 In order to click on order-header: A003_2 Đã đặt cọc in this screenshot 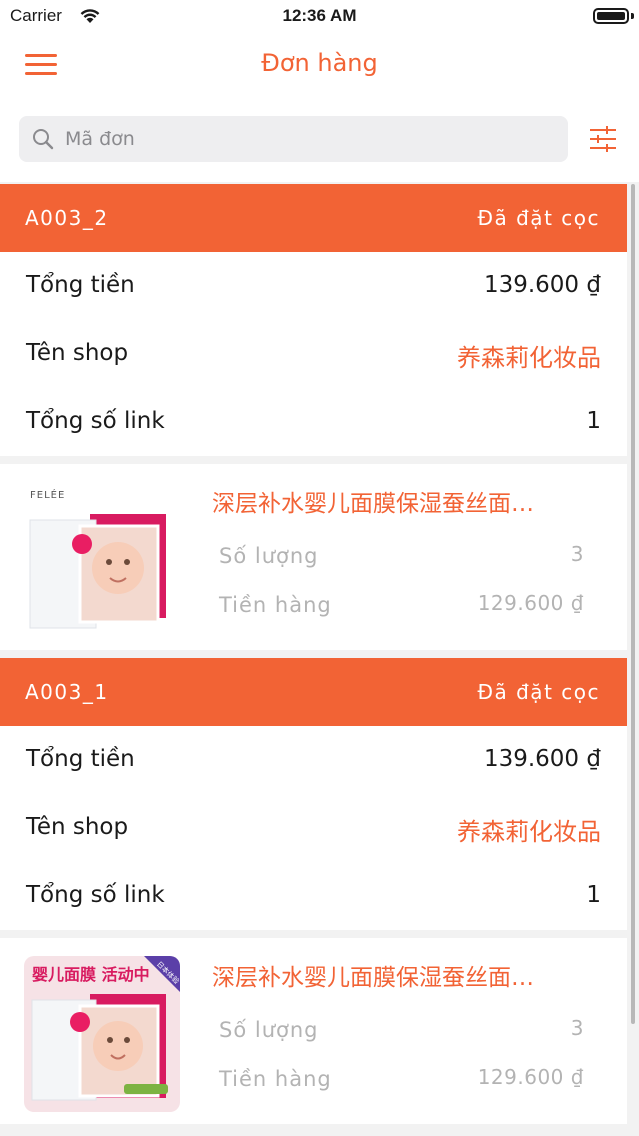, I will do `click(313, 218)`.